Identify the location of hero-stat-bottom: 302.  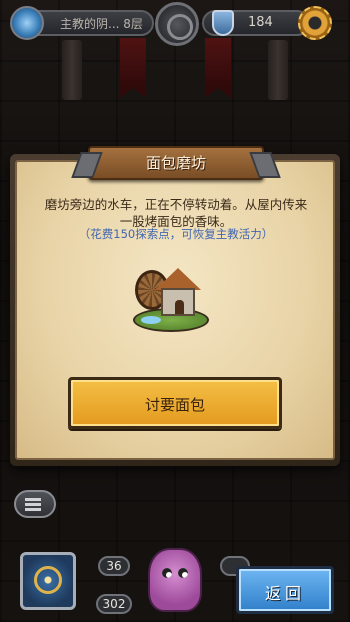
(114, 604).